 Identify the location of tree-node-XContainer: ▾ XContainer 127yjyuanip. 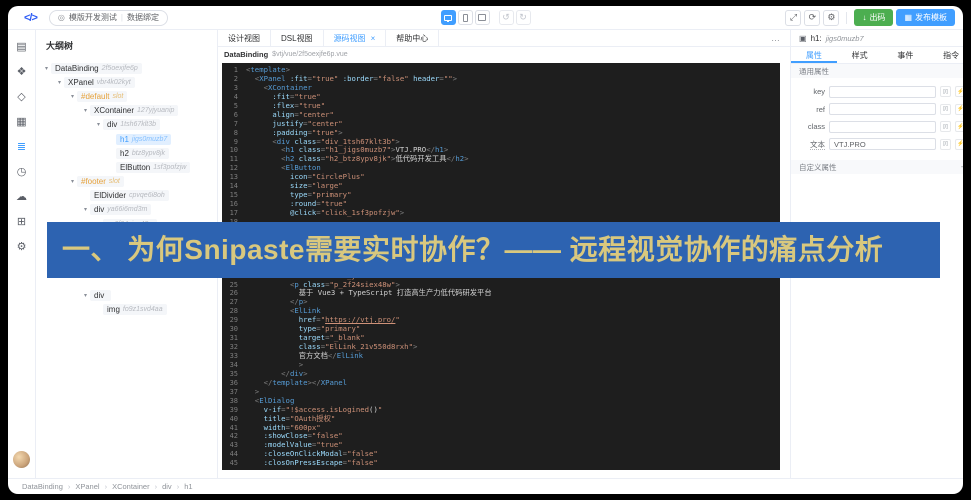
(126, 111).